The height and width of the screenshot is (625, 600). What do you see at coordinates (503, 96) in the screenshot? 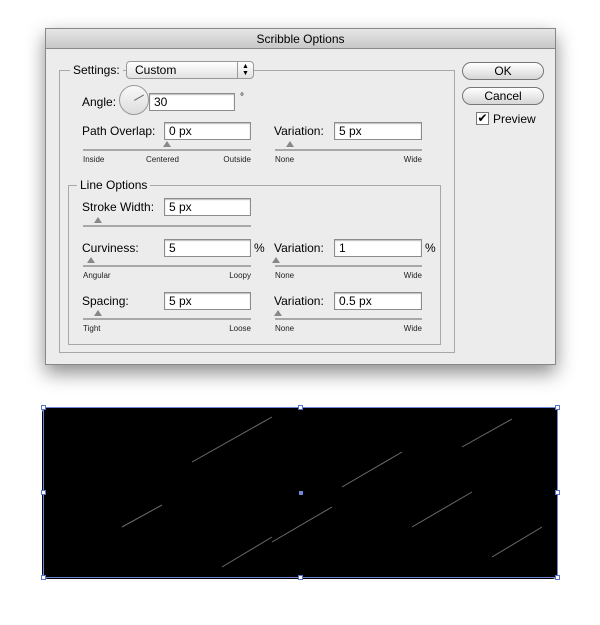
I see `cancel-button: Cancel` at bounding box center [503, 96].